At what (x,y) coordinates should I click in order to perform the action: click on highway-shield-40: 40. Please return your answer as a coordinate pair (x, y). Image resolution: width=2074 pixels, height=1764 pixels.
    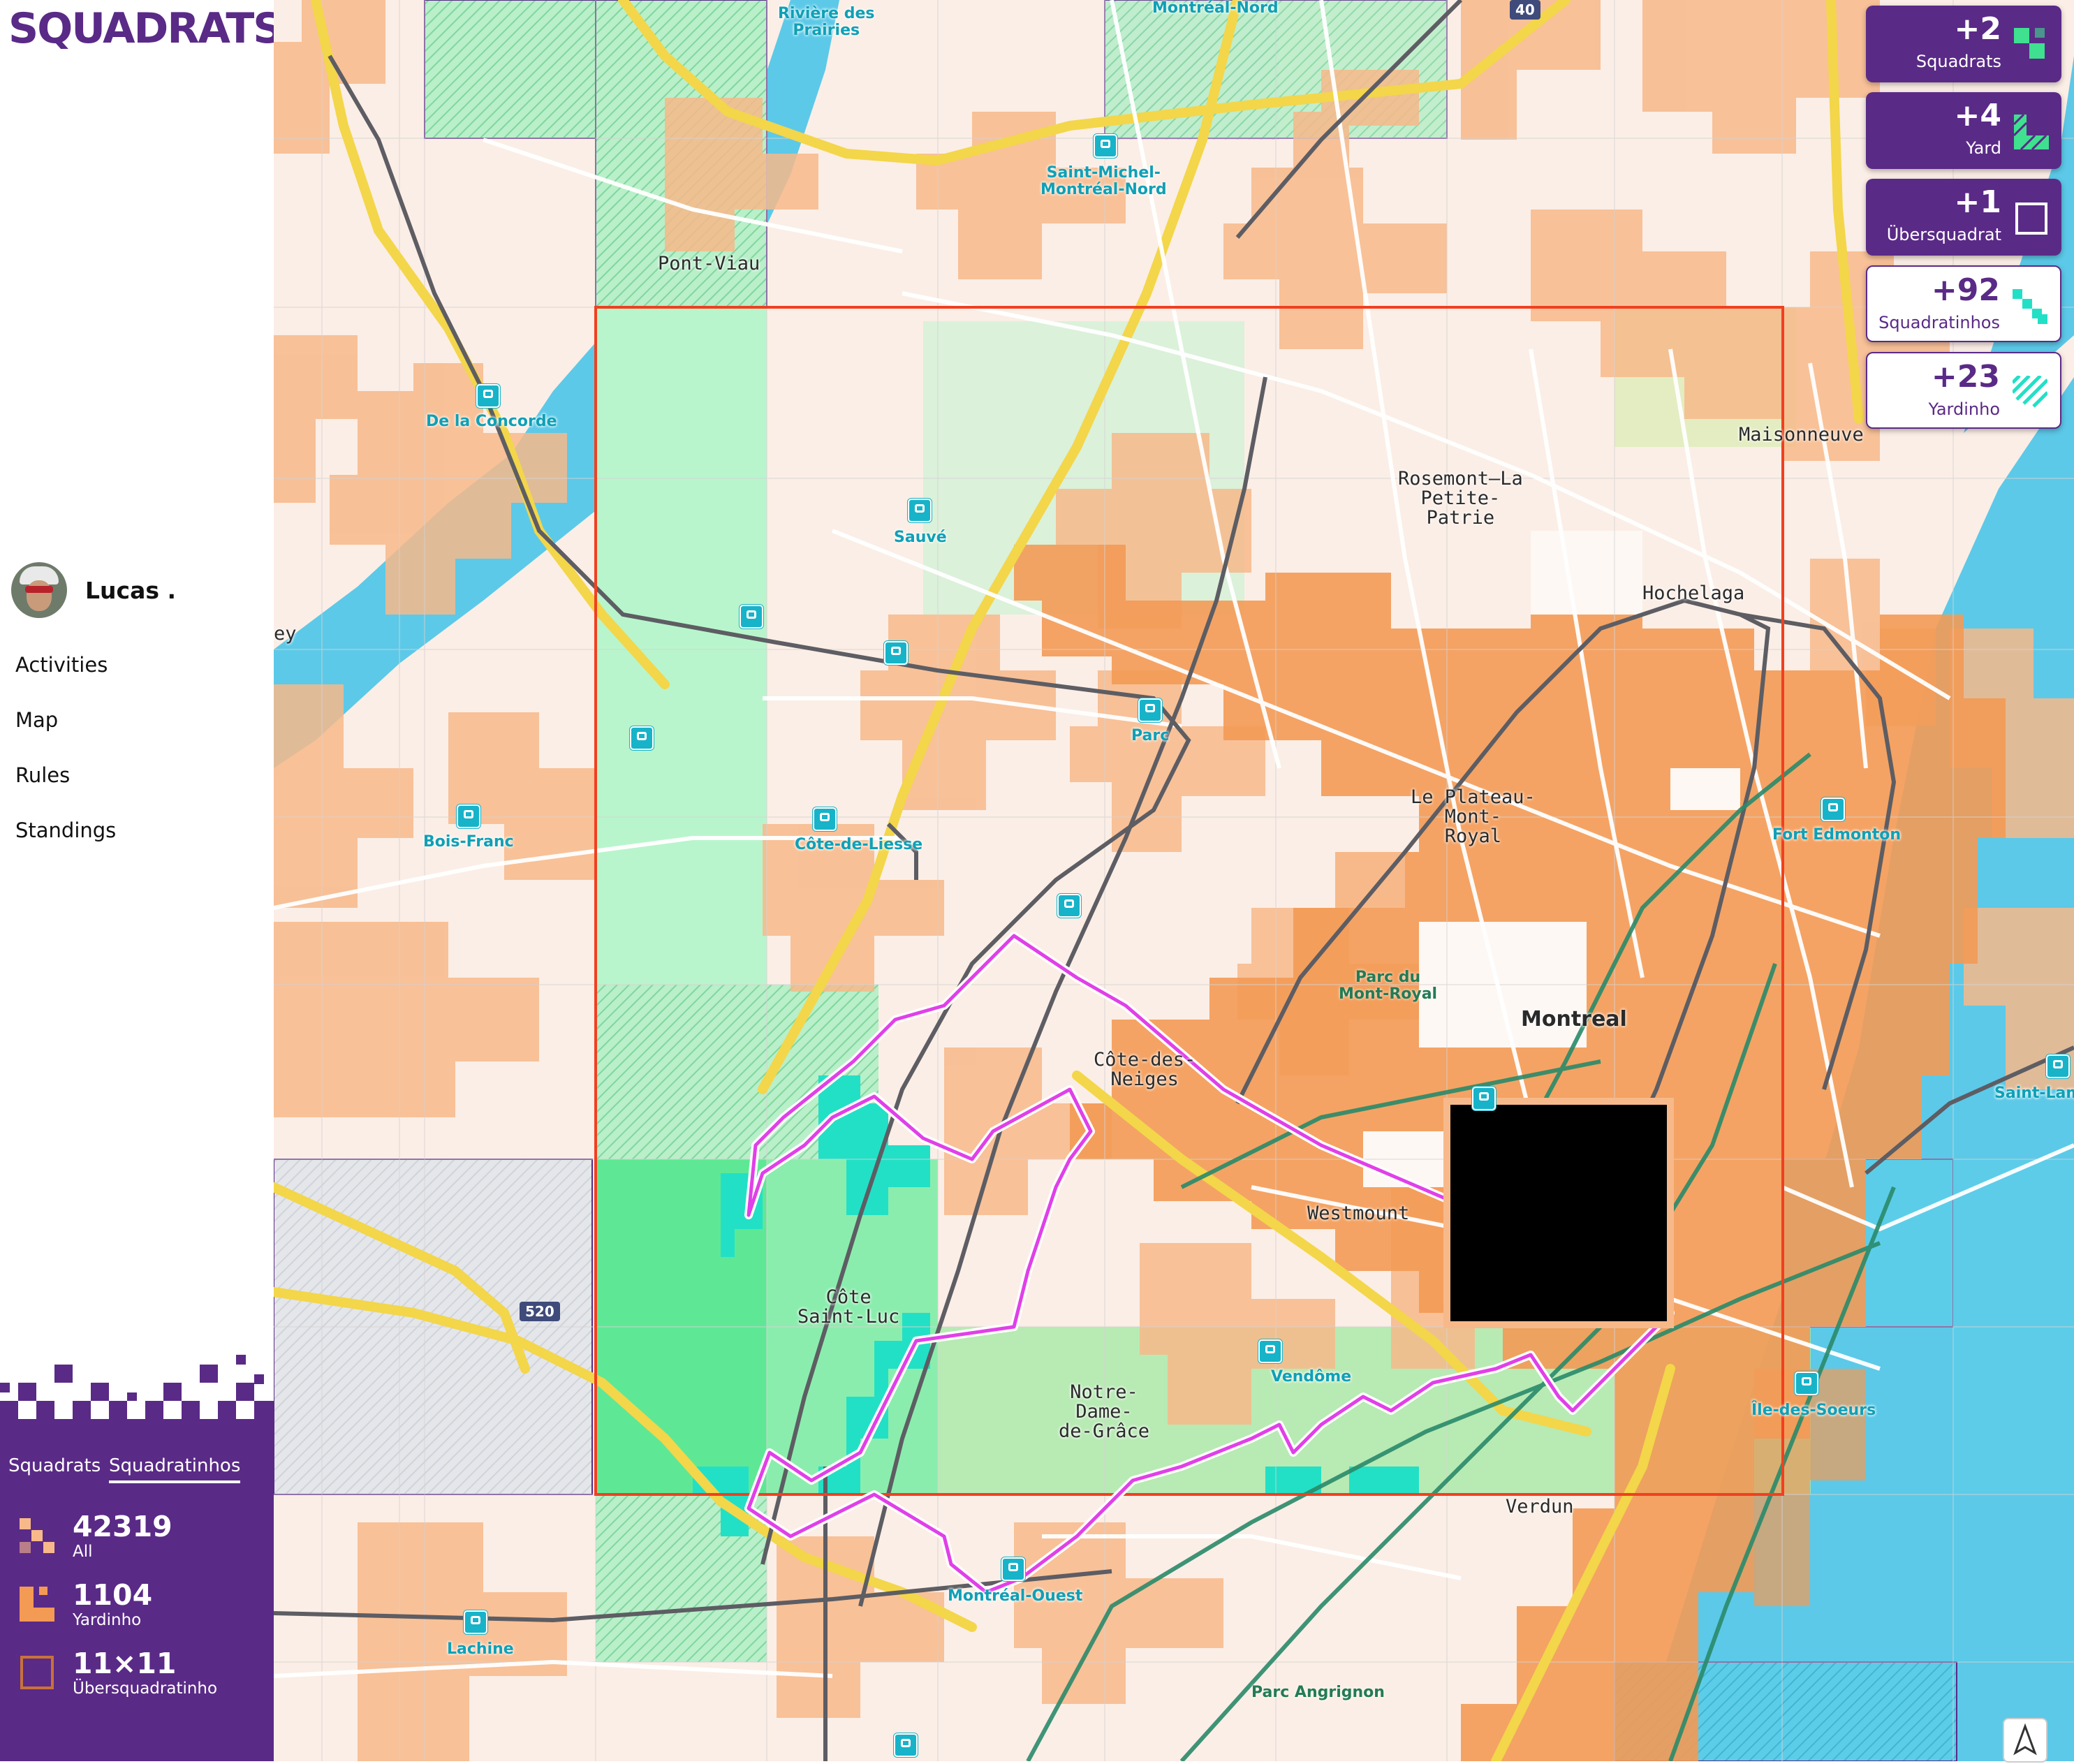
    Looking at the image, I should click on (1525, 10).